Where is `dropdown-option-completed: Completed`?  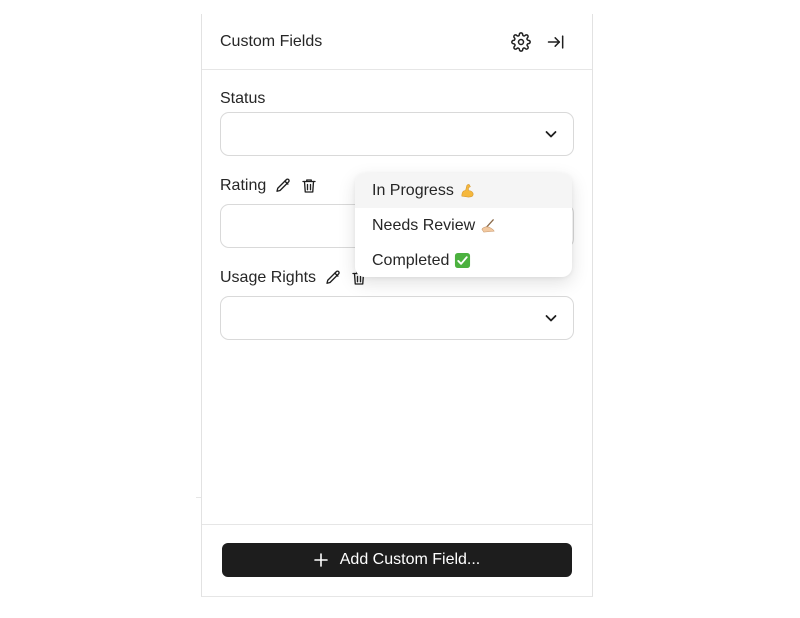
dropdown-option-completed: Completed is located at coordinates (463, 260).